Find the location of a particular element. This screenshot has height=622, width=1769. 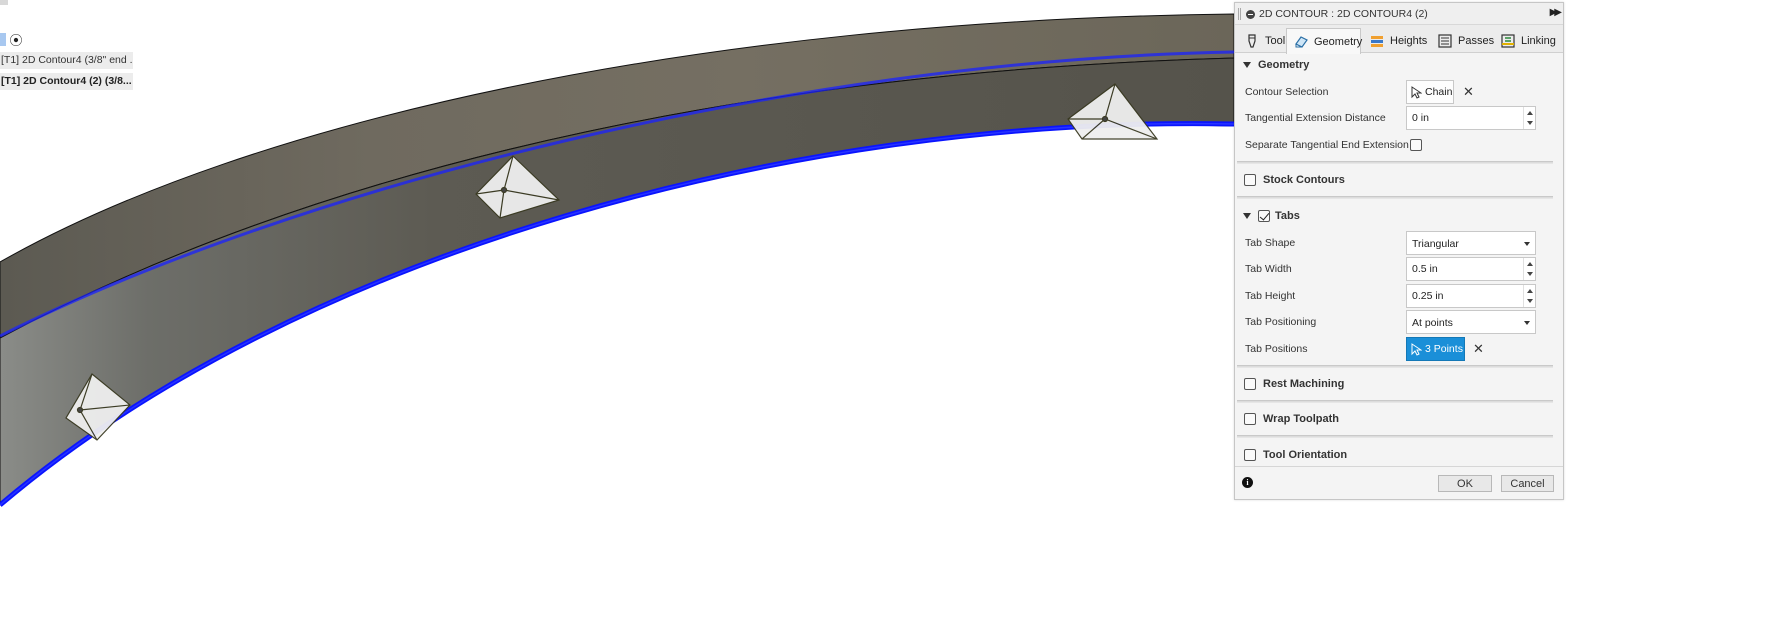

dialog-footer: i OK Cancel is located at coordinates (1399, 482).